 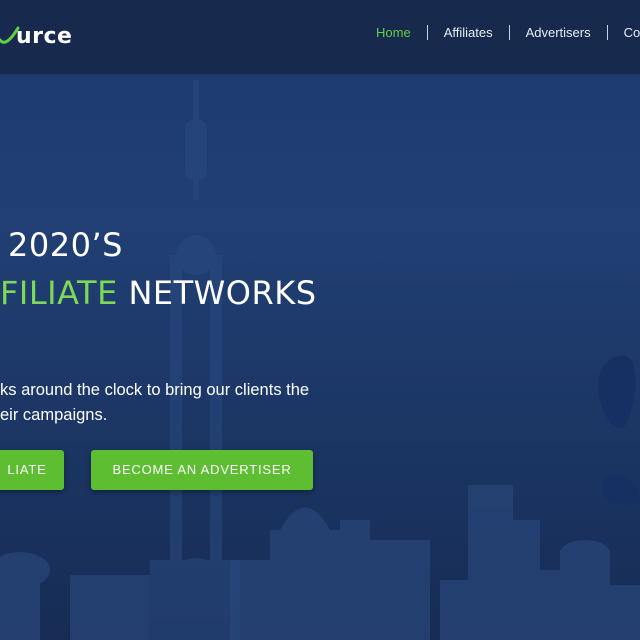 What do you see at coordinates (59, 293) in the screenshot?
I see `hero-heading-accent: FILIATE` at bounding box center [59, 293].